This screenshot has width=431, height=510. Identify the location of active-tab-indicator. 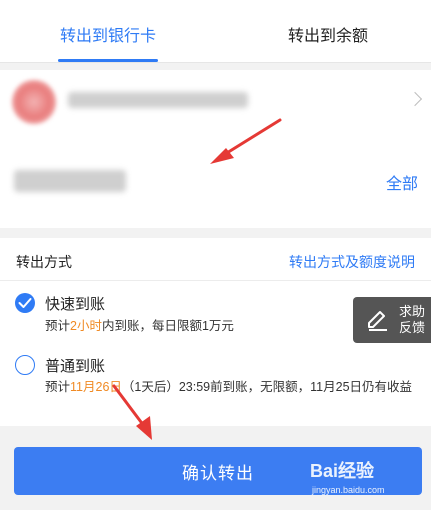
(108, 60).